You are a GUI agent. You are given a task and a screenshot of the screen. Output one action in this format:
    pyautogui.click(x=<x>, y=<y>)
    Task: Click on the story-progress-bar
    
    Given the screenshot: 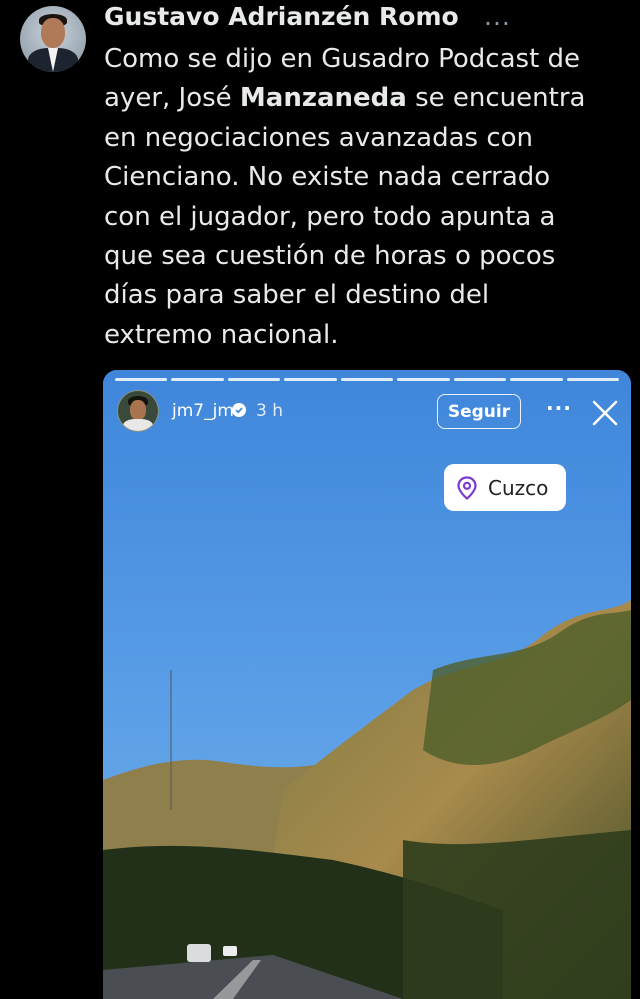 What is the action you would take?
    pyautogui.click(x=367, y=379)
    